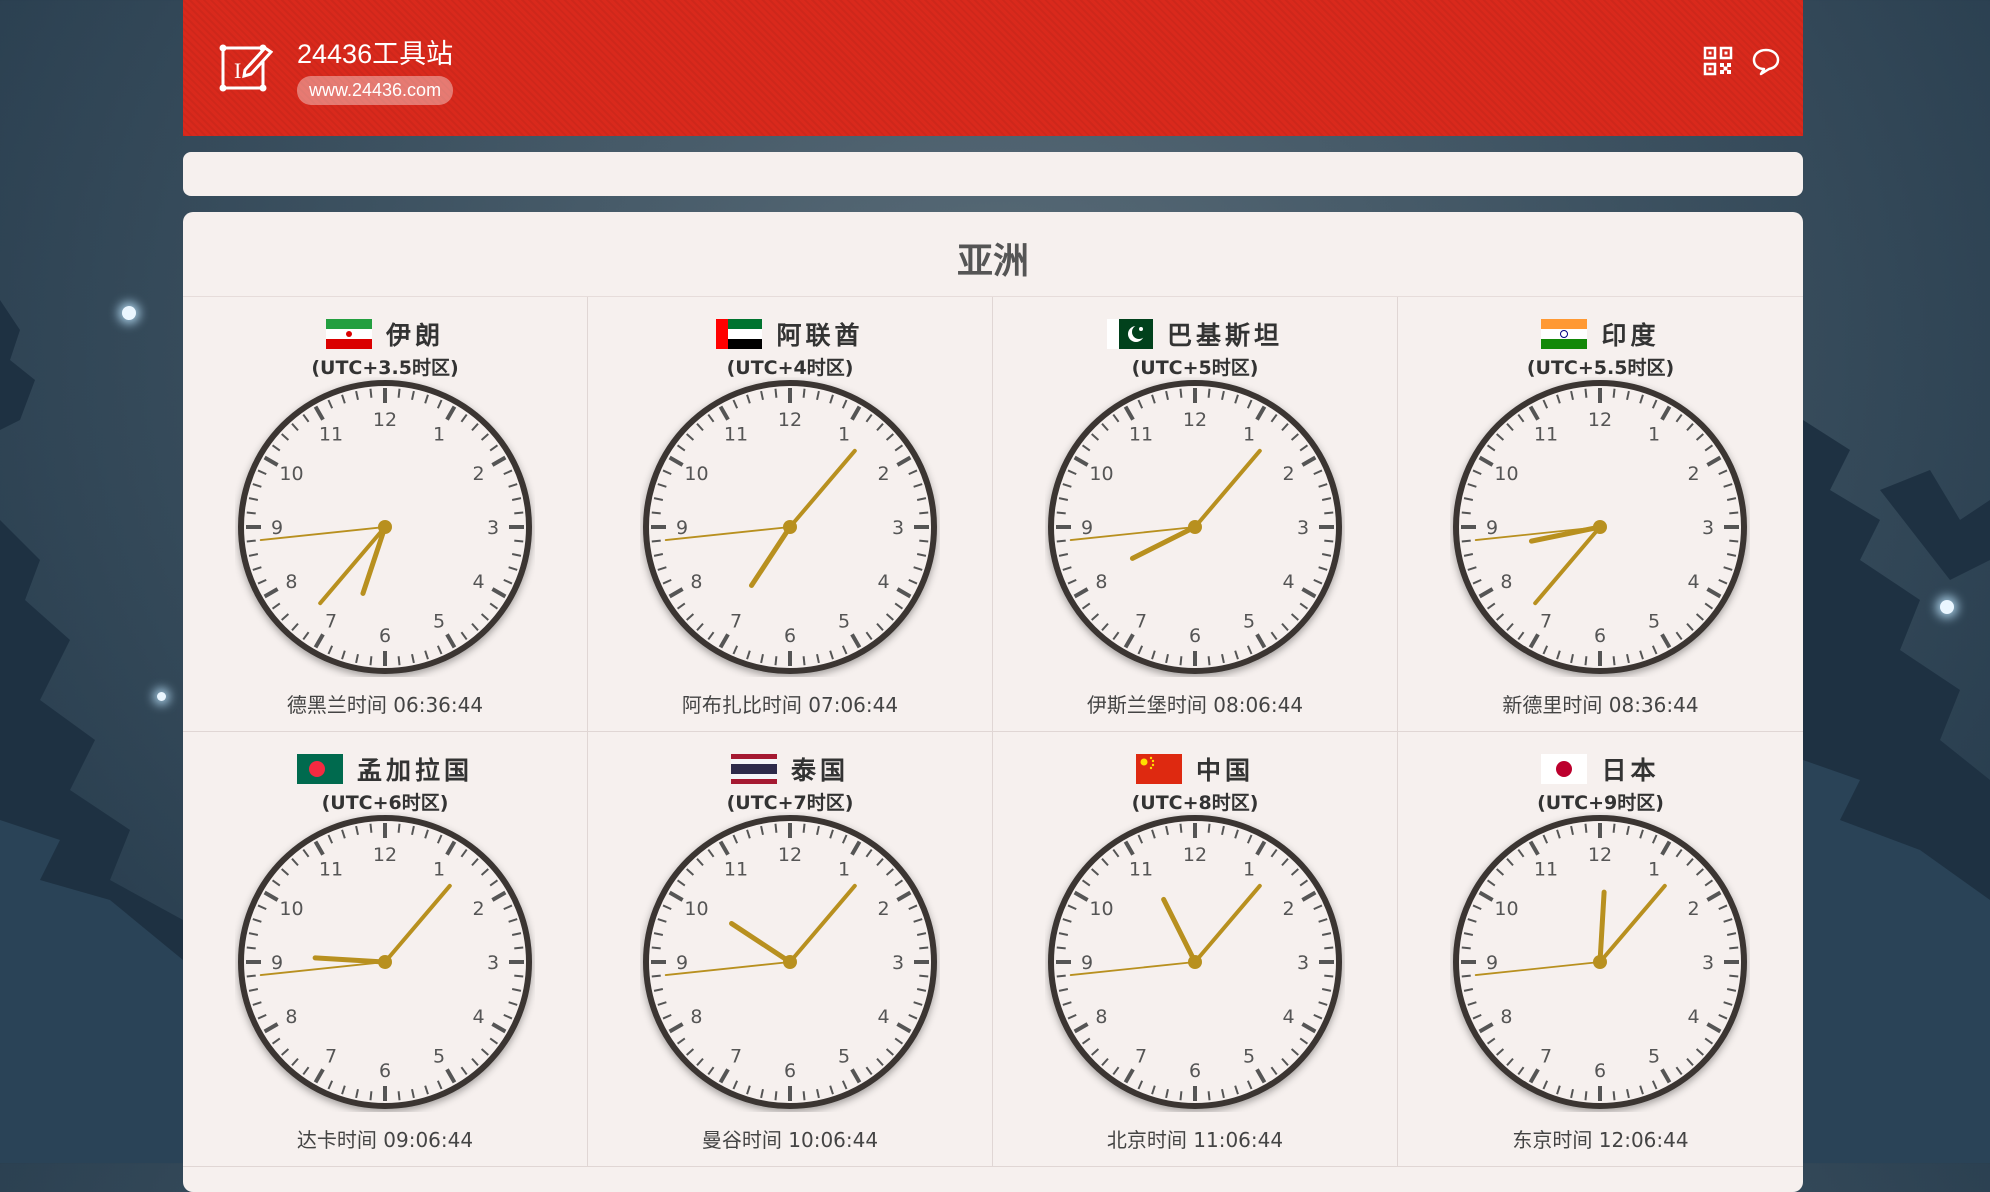 This screenshot has height=1192, width=1990. I want to click on clock-card: 泰国 (UTC+7时区) 1 2 3 4 5 6 7 8 9 10 11 12 曼谷时间 10:06:44, so click(790, 949).